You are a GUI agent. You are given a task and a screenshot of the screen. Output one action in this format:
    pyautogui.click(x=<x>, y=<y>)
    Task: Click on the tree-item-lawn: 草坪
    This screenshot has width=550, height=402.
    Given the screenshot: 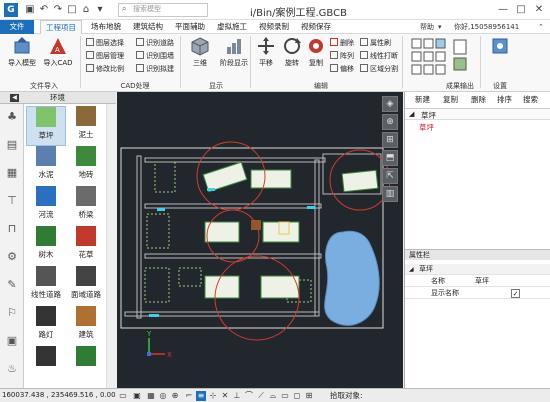 What is the action you would take?
    pyautogui.click(x=426, y=127)
    